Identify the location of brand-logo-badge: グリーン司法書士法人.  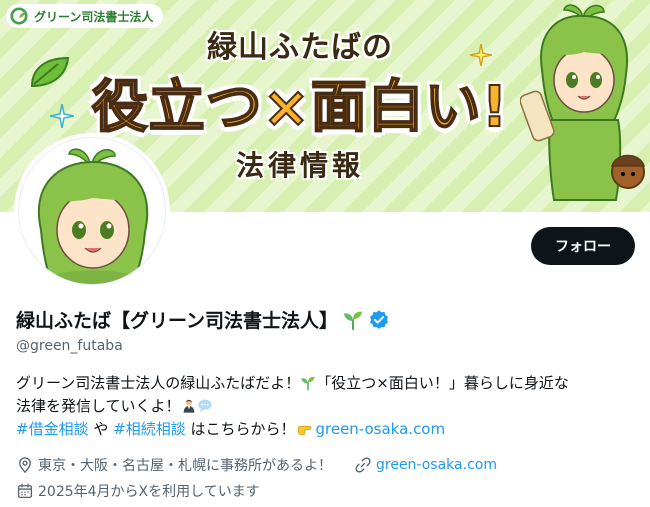
(85, 16).